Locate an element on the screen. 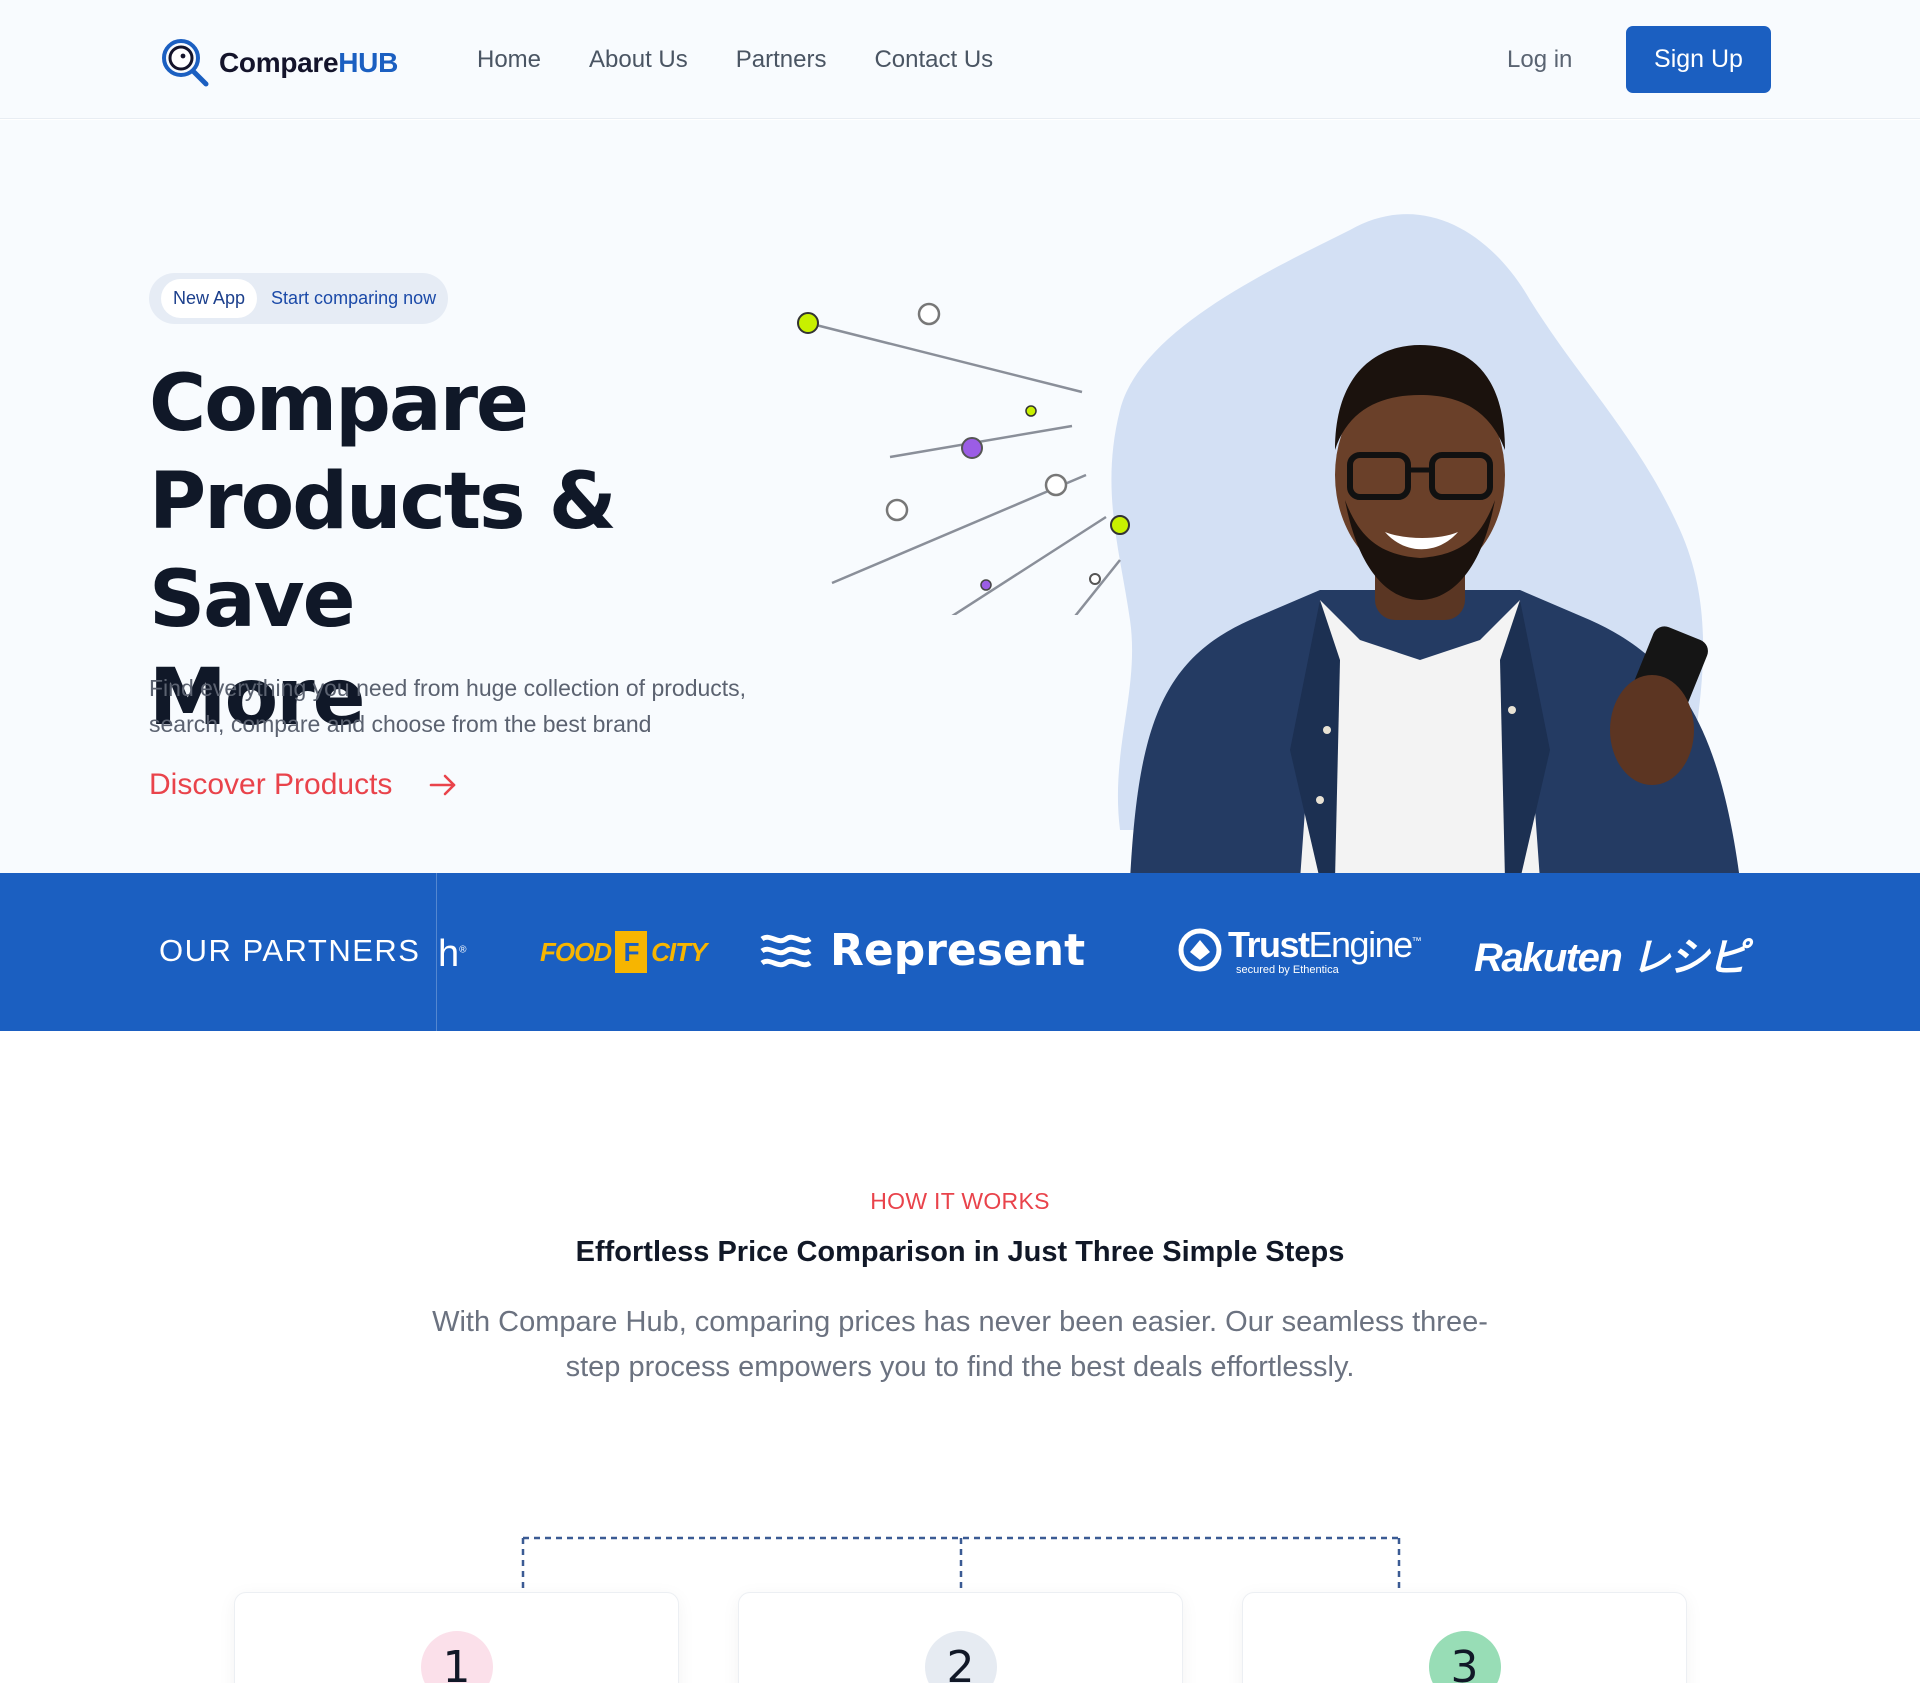 This screenshot has width=1920, height=1683. step-card-1: 1 is located at coordinates (456, 1637).